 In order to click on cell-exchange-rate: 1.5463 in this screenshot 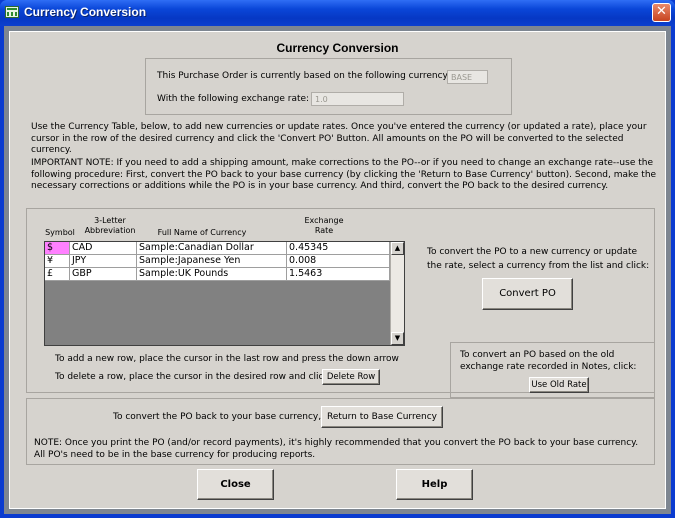, I will do `click(338, 274)`.